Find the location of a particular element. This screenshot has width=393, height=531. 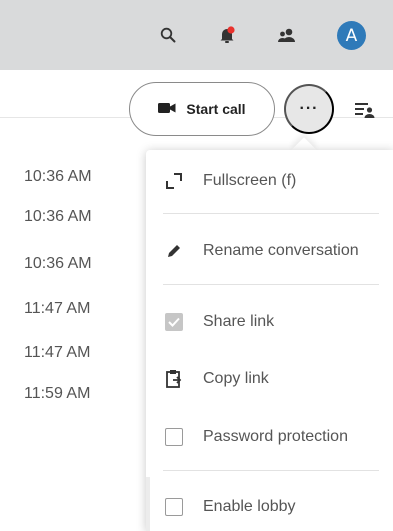

notifications-icon is located at coordinates (227, 35).